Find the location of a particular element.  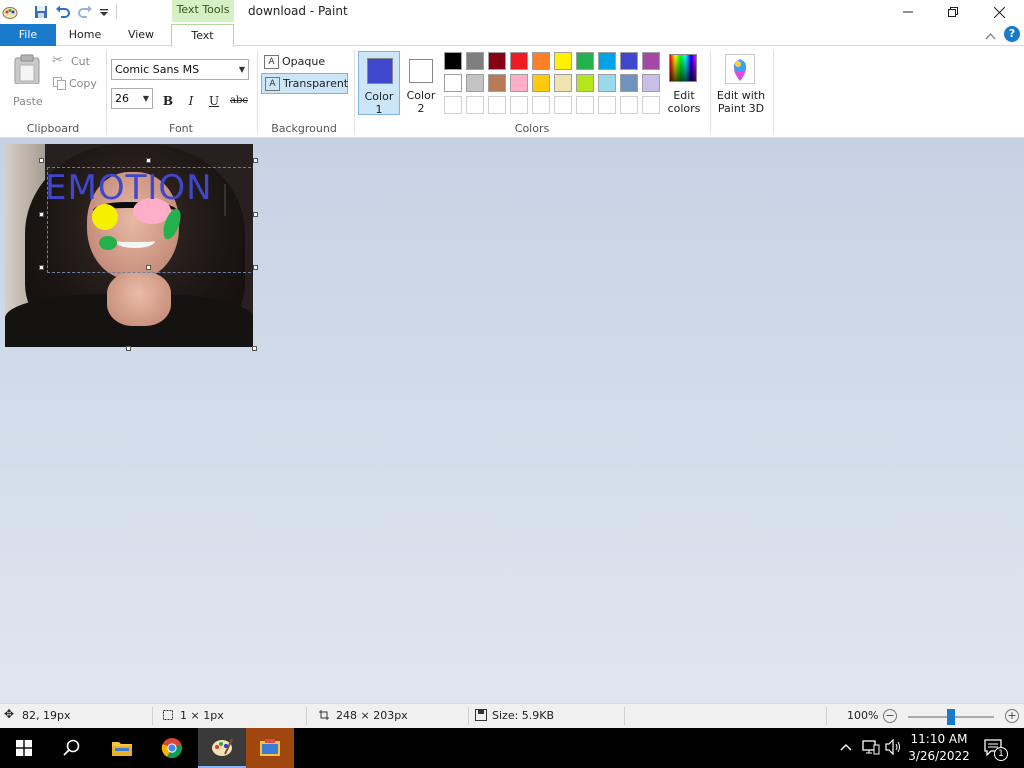

start-button is located at coordinates (24, 748).